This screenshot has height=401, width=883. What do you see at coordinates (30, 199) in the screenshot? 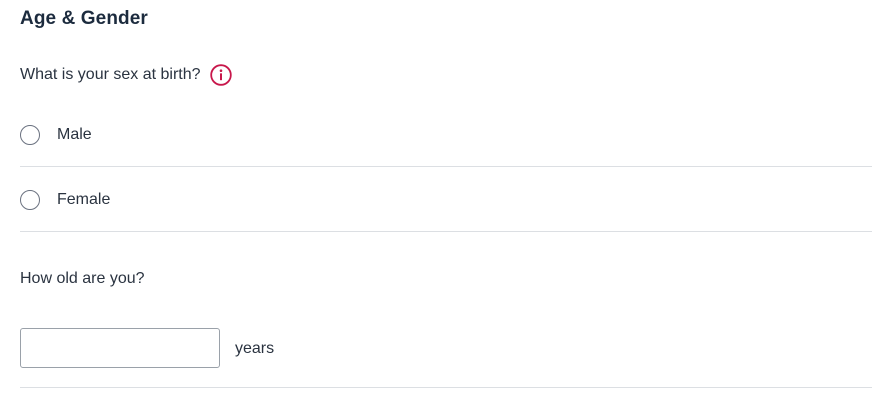
I see `radio-female` at bounding box center [30, 199].